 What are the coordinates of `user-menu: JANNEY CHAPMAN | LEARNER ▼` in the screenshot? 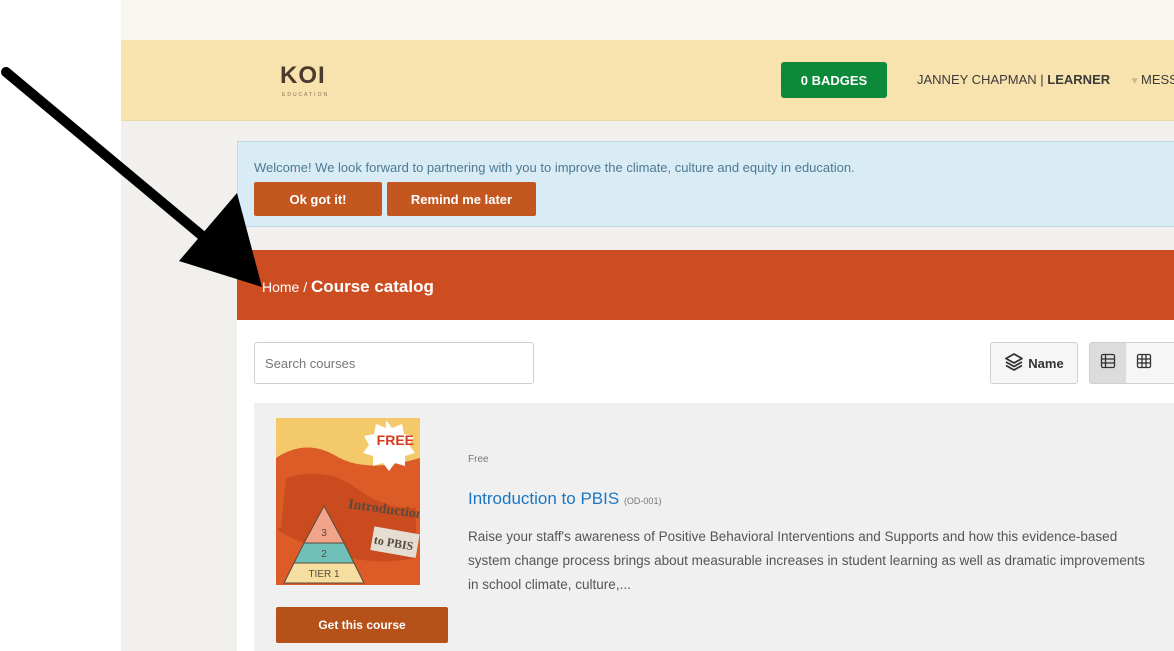 It's located at (1028, 79).